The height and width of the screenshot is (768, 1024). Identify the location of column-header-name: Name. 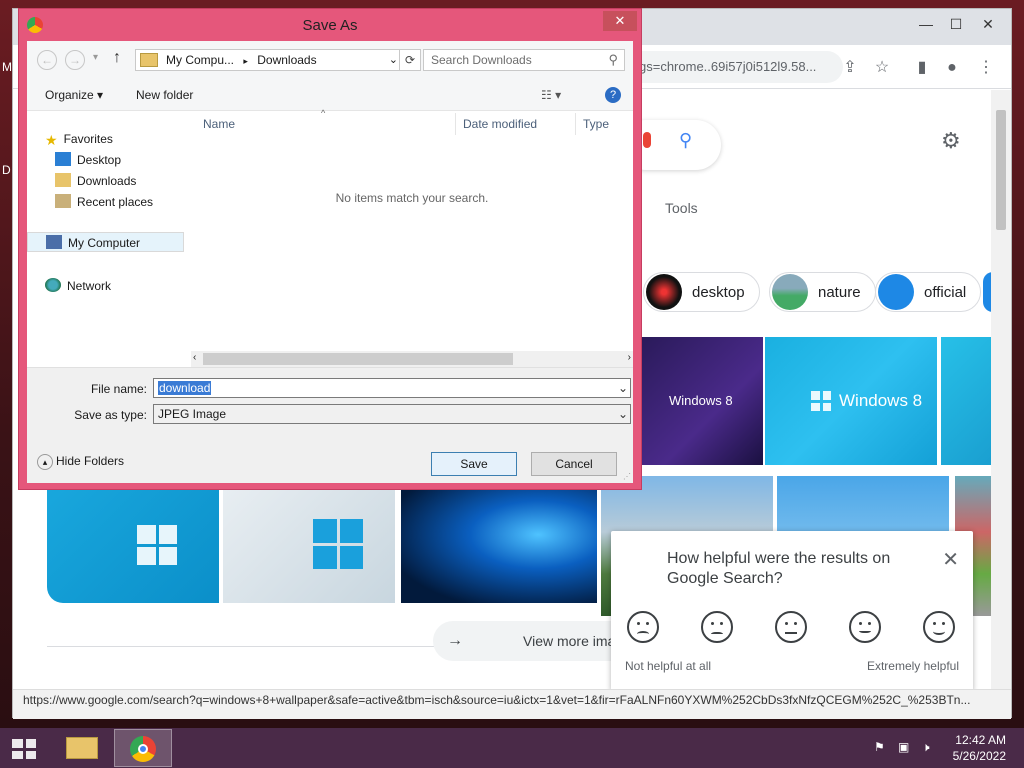
(219, 124).